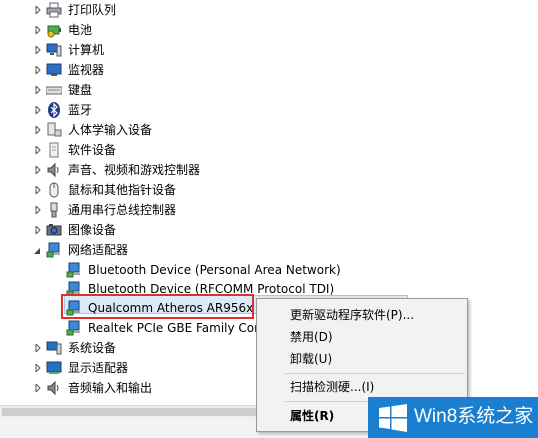 The height and width of the screenshot is (438, 538). Describe the element at coordinates (54, 170) in the screenshot. I see `speaker-icon` at that location.